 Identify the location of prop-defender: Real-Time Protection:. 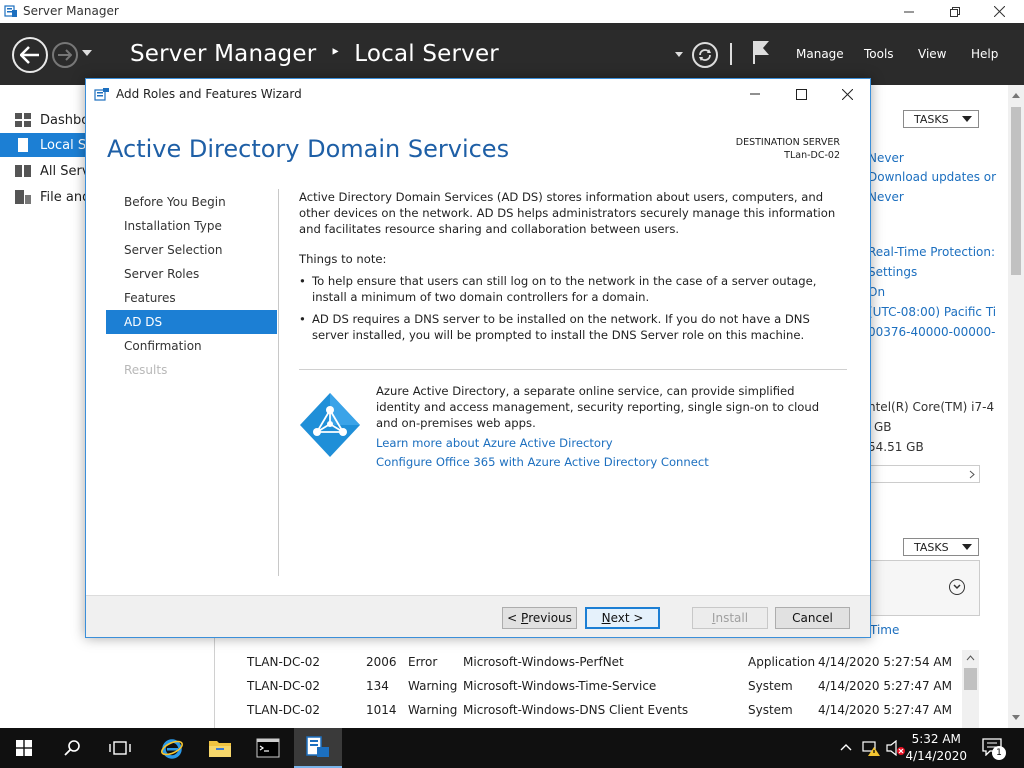
(931, 252).